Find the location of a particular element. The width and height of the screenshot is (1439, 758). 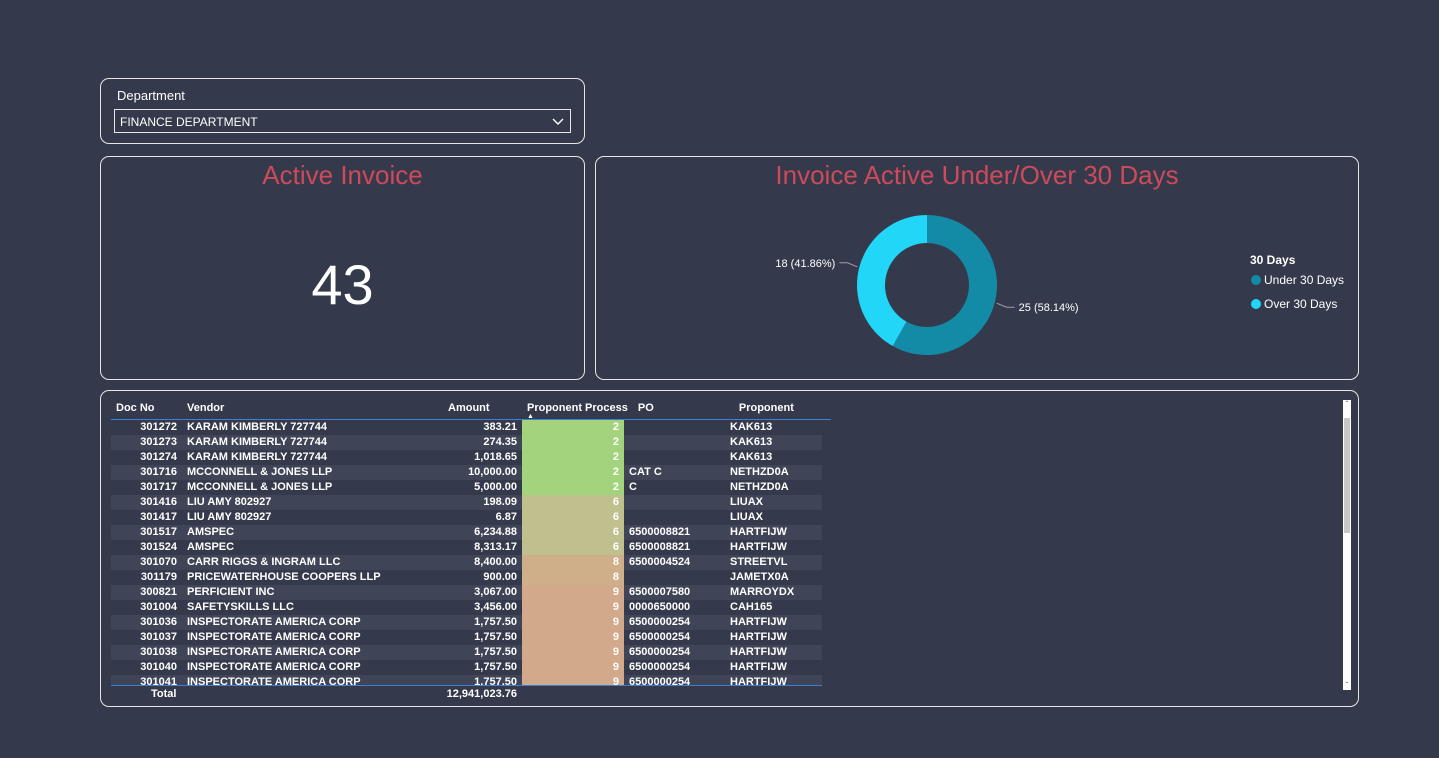

doc-no-cell: 301040 is located at coordinates (158, 667).